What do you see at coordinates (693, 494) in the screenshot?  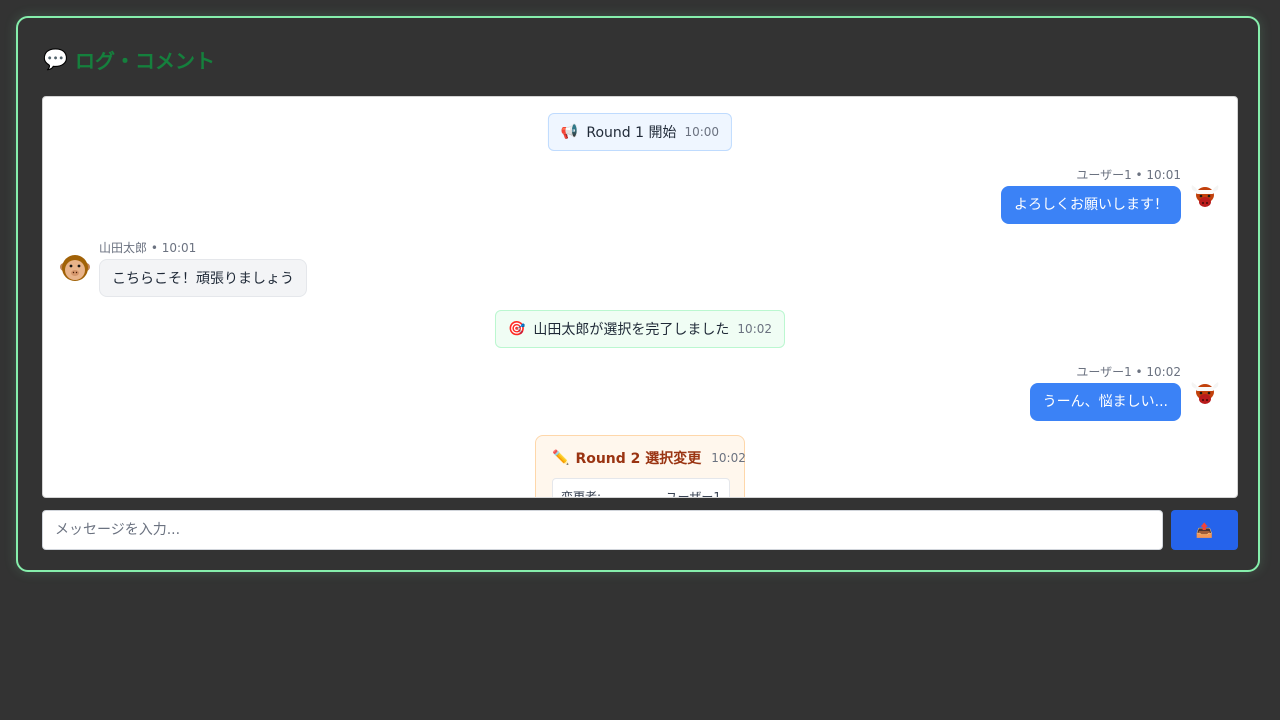 I see `change-detail-value: ユーザー1` at bounding box center [693, 494].